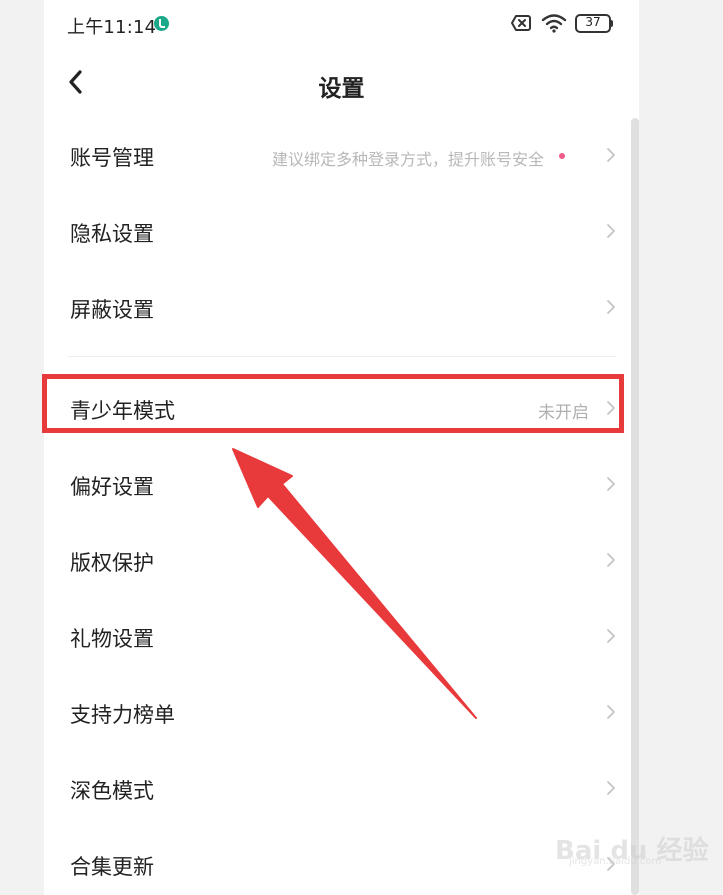 This screenshot has width=723, height=895. What do you see at coordinates (112, 158) in the screenshot?
I see `settings-item-label: 账号管理` at bounding box center [112, 158].